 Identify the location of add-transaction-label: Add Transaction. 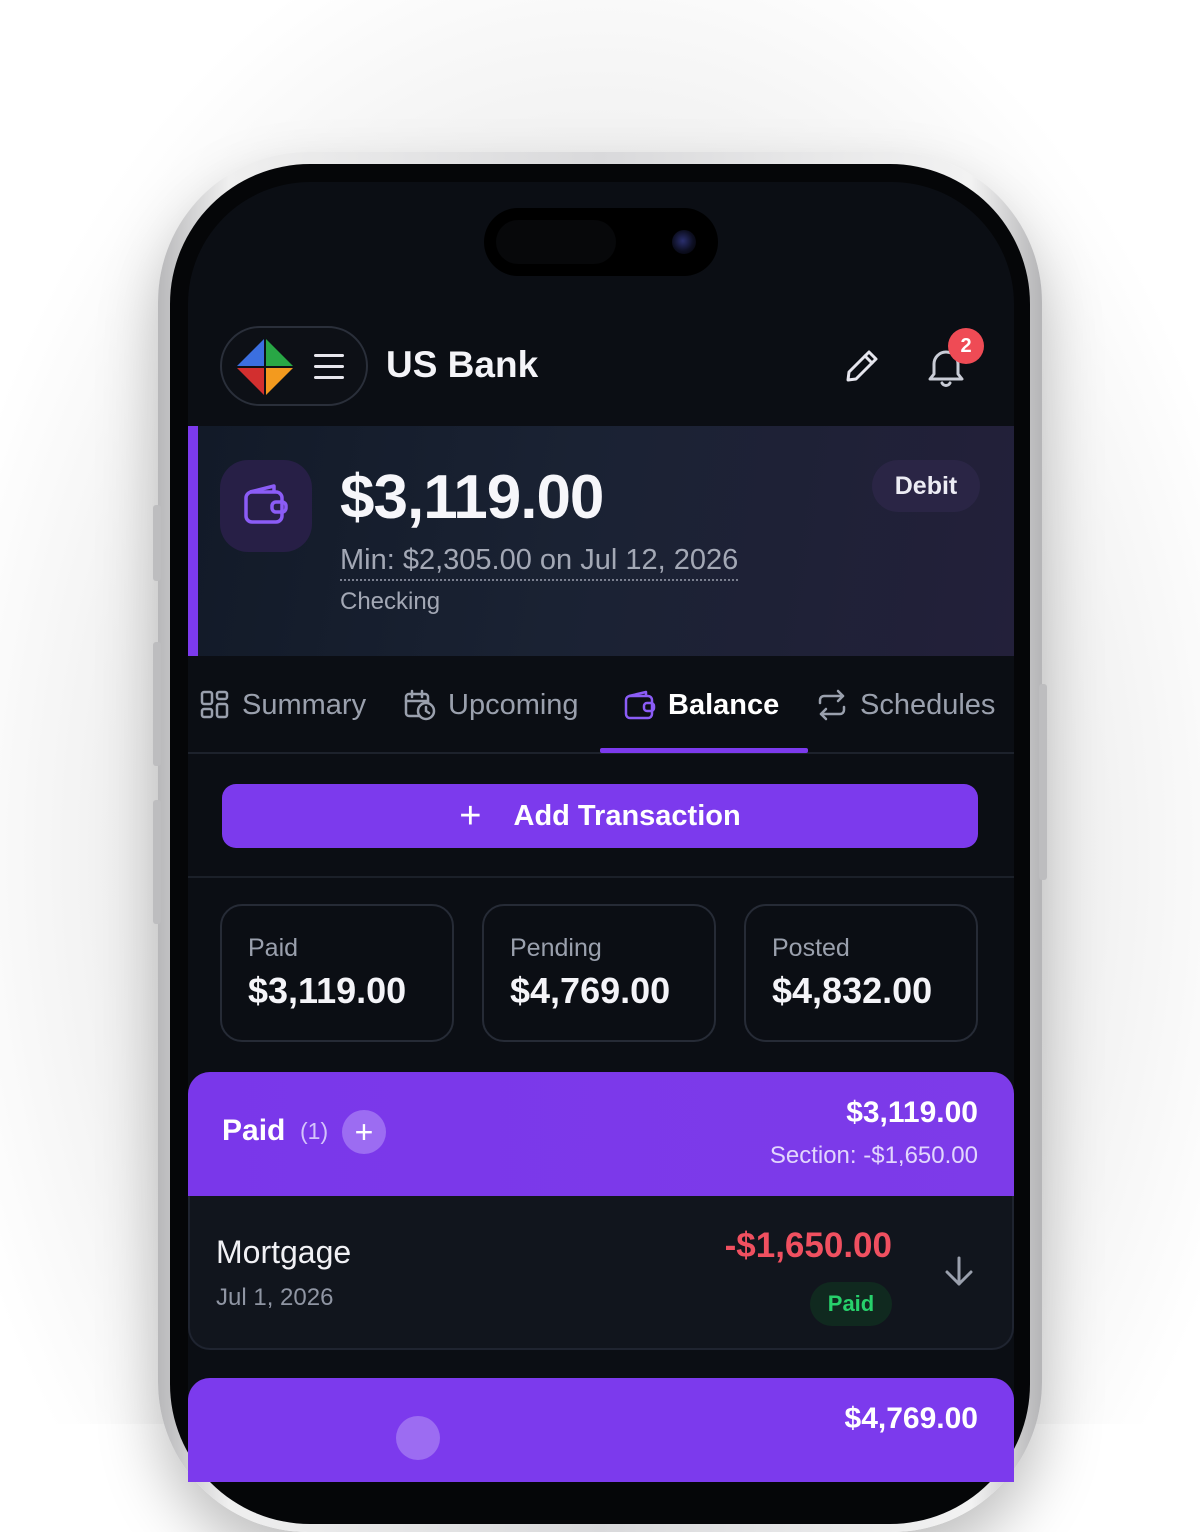
(627, 815).